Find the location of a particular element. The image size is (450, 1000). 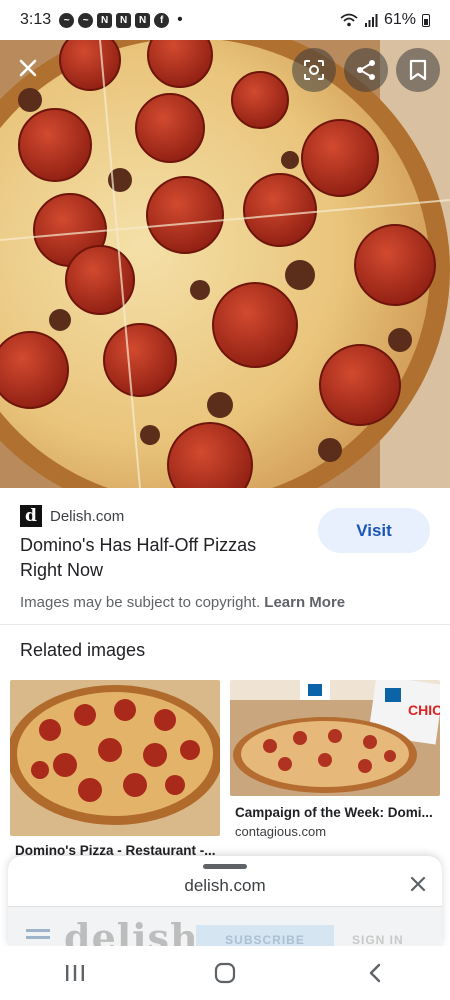

delish-logo-icon: d is located at coordinates (31, 516).